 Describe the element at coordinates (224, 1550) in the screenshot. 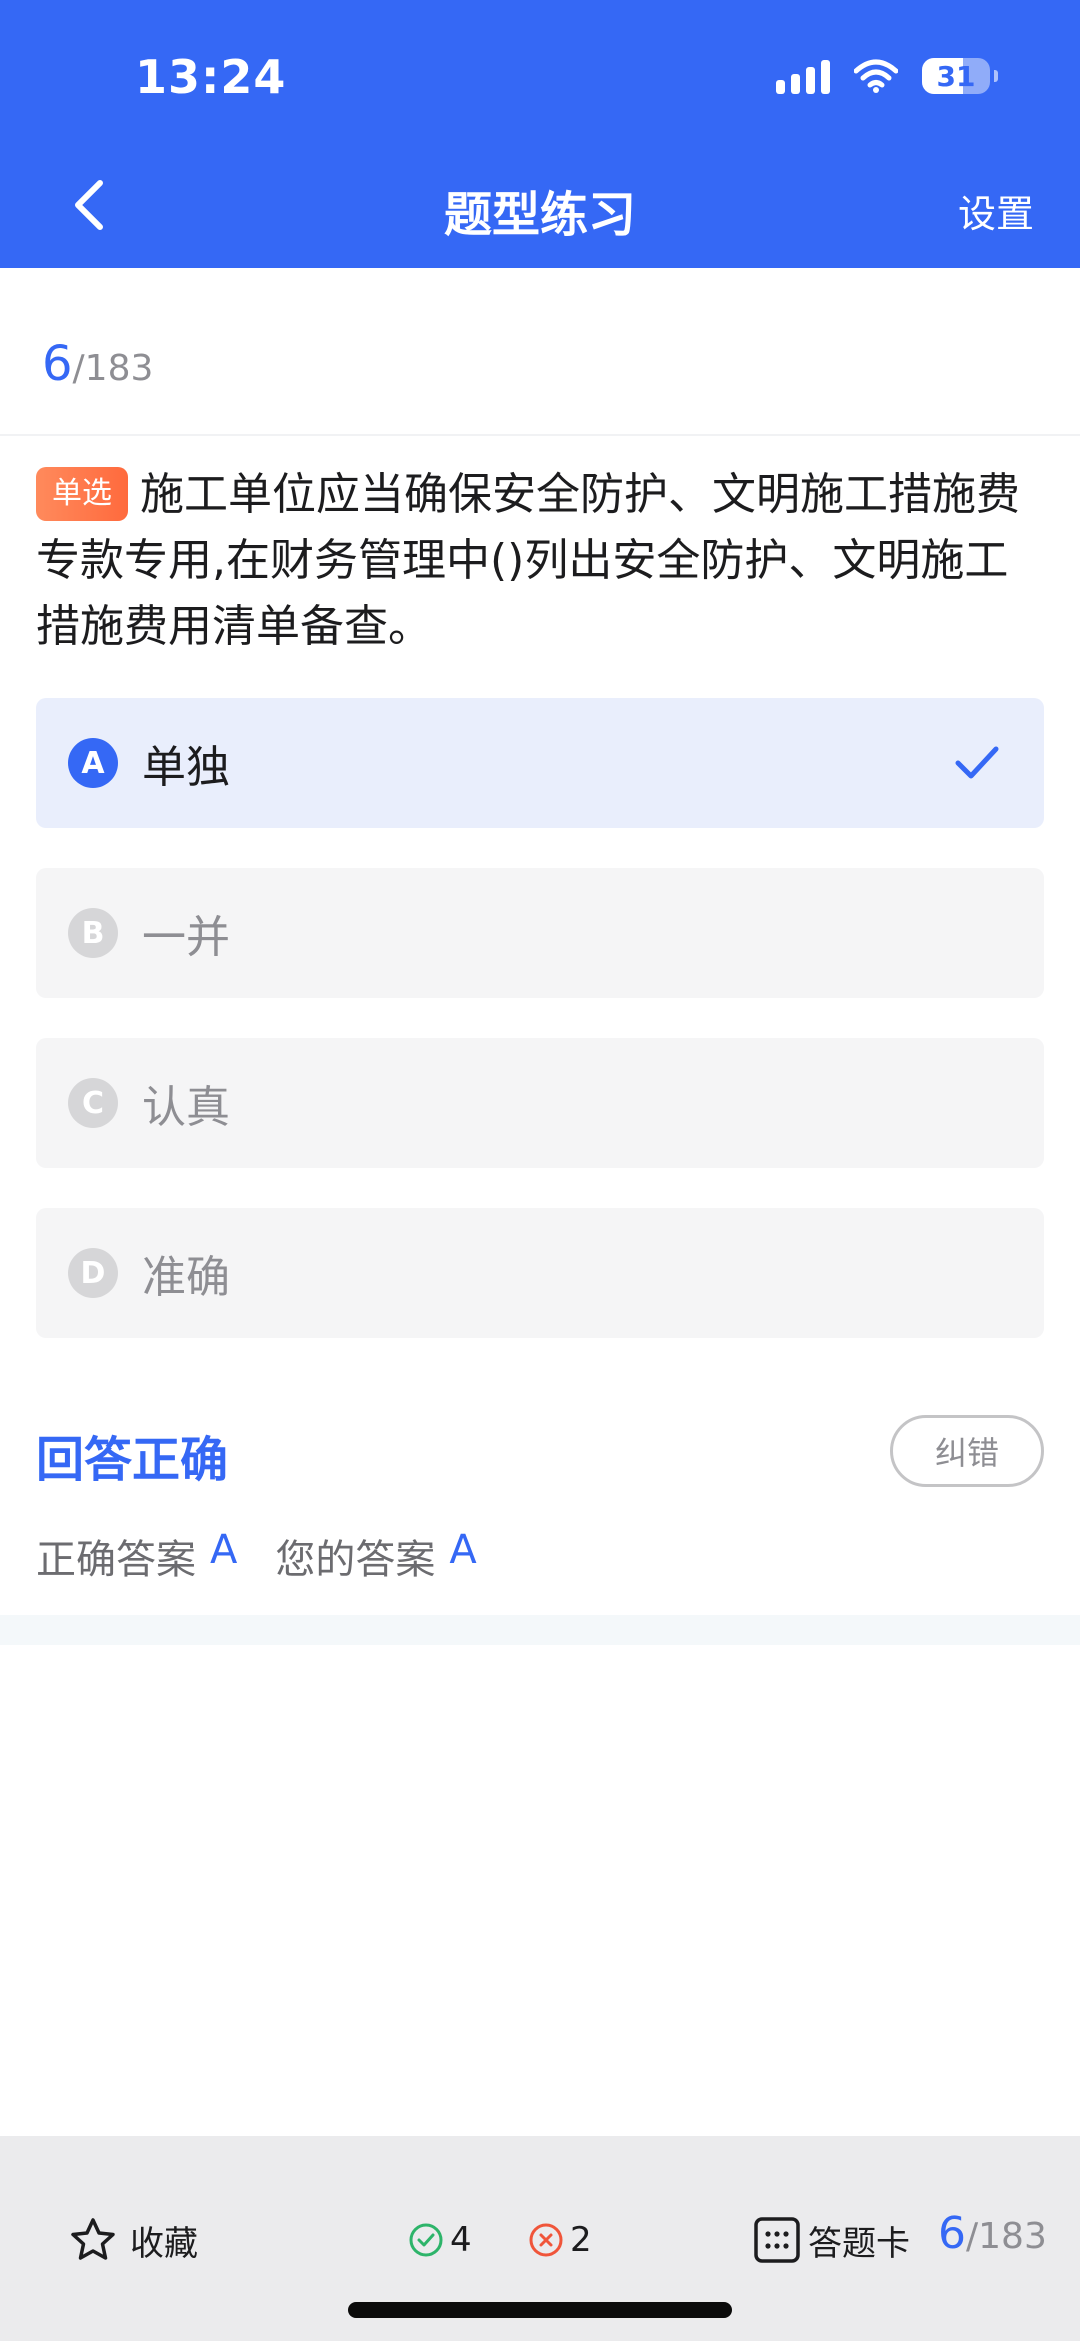

I see `correct-answer-value: A` at that location.